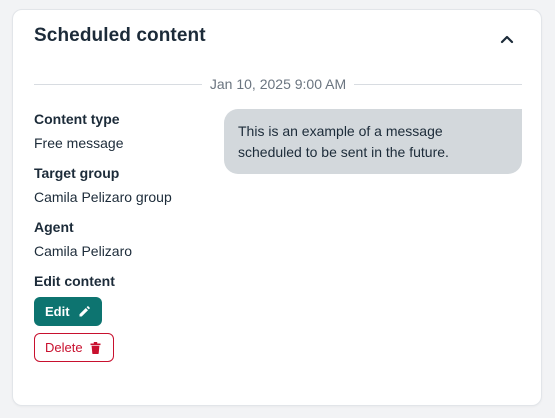  What do you see at coordinates (118, 84) in the screenshot?
I see `divider-line-left` at bounding box center [118, 84].